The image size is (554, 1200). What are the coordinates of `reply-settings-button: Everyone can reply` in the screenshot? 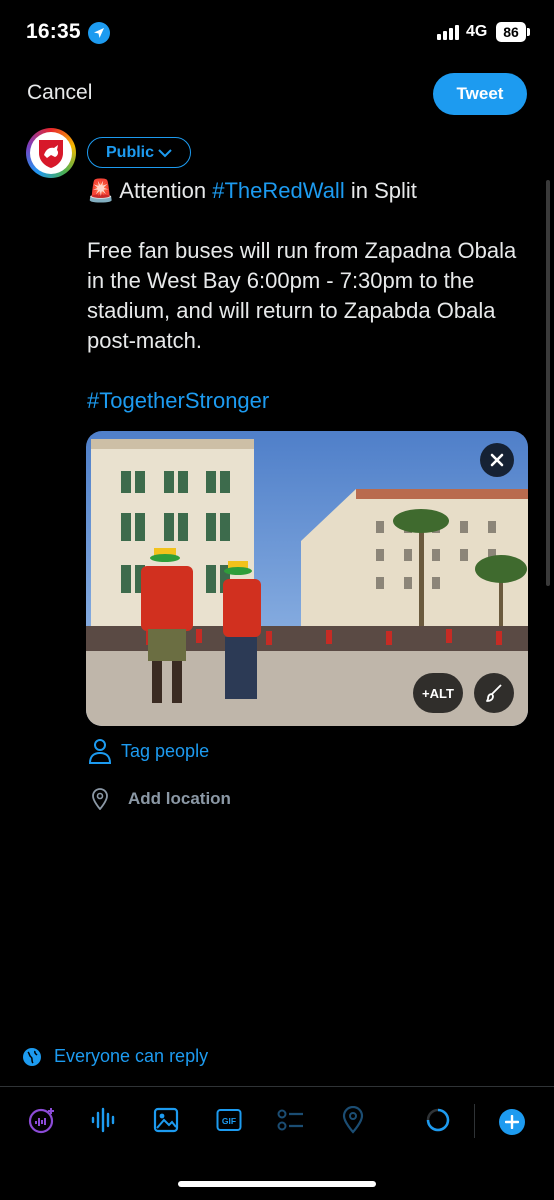 It's located at (115, 1056).